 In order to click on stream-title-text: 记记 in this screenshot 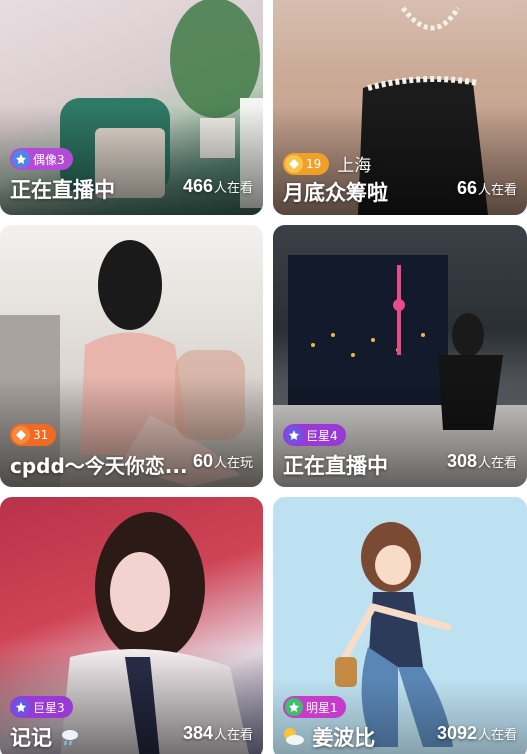, I will do `click(31, 738)`.